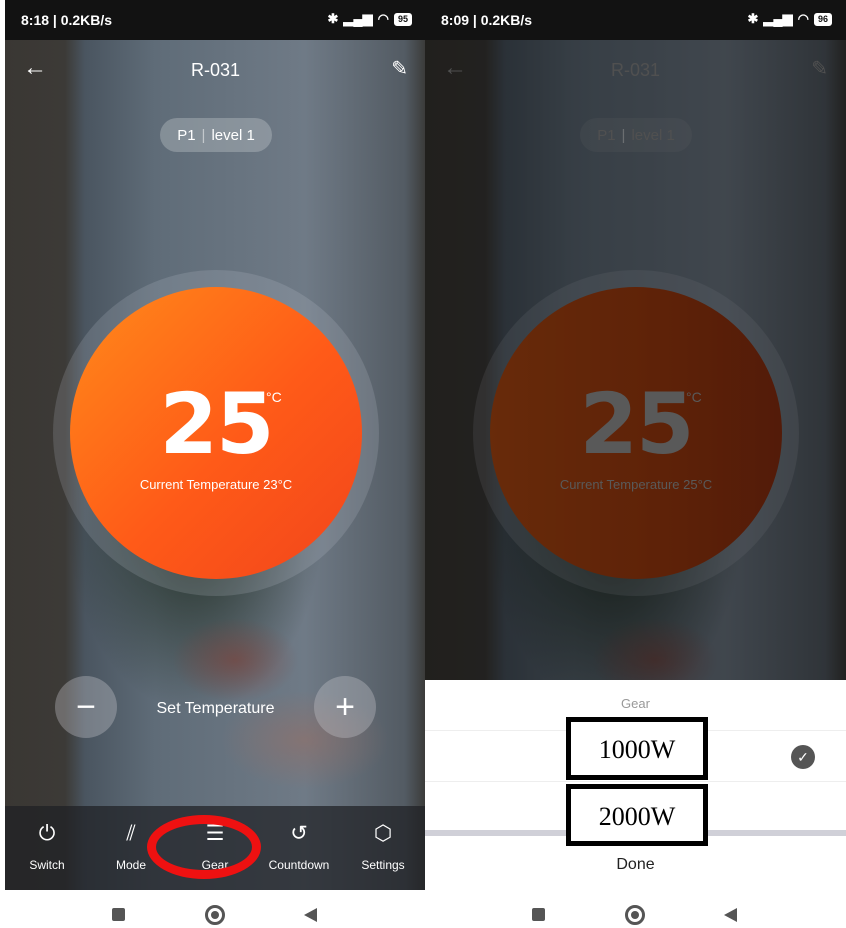 The height and width of the screenshot is (928, 846). What do you see at coordinates (399, 68) in the screenshot?
I see `edit-pencil-icon: ✎` at bounding box center [399, 68].